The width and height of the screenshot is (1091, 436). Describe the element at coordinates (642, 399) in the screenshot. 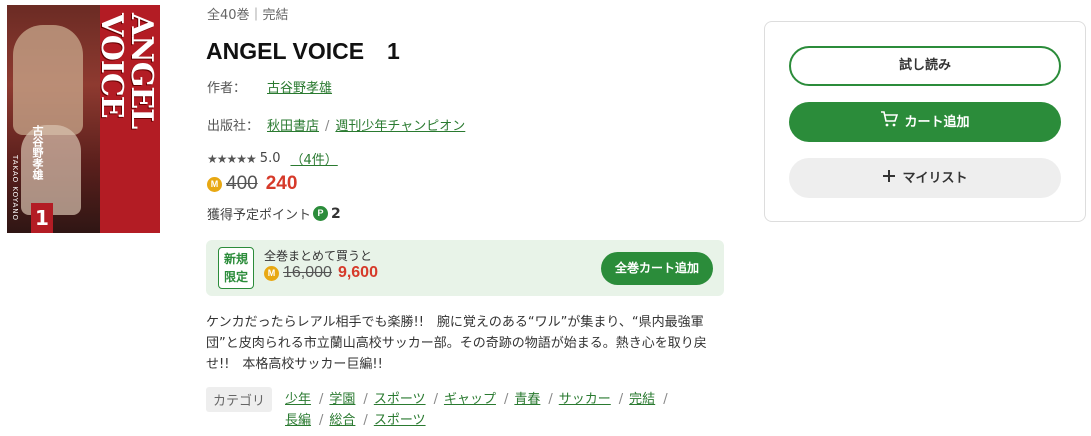

I see `category-link: 完結` at that location.